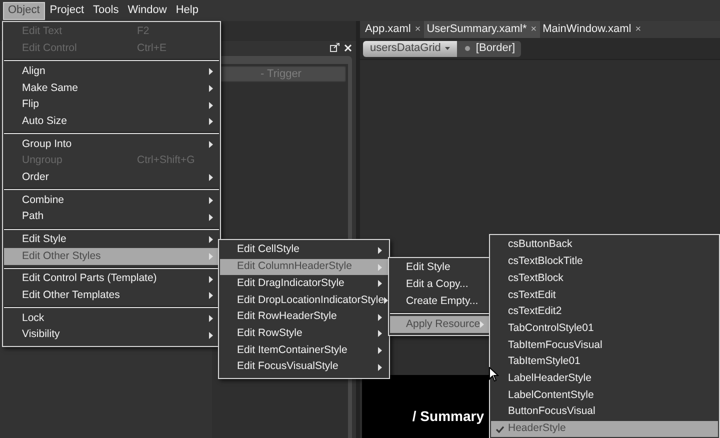 Image resolution: width=720 pixels, height=438 pixels. I want to click on menu-item: csTextEdit, so click(604, 295).